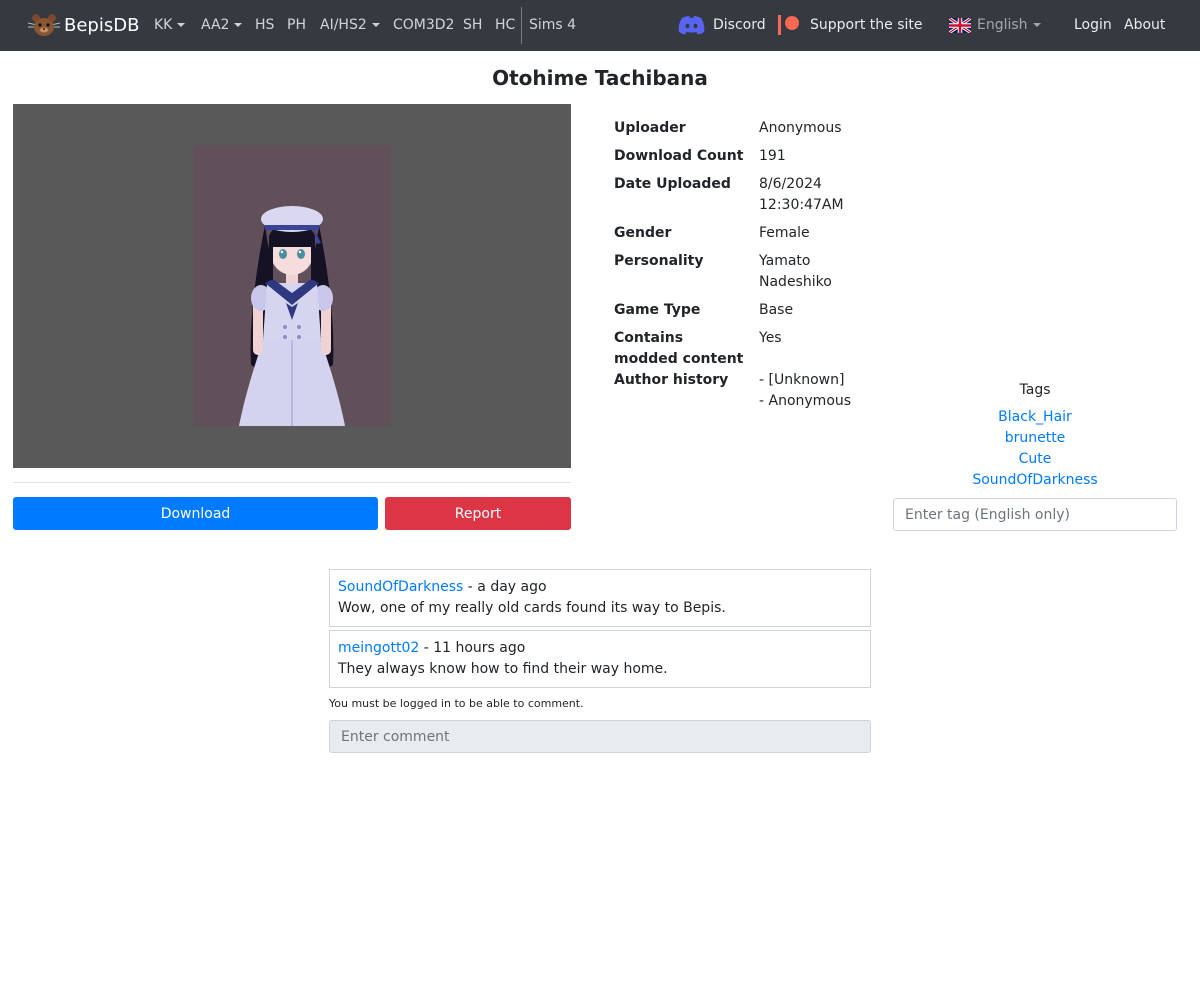 This screenshot has width=1200, height=1000. I want to click on nav-aa2-label: AA2, so click(215, 25).